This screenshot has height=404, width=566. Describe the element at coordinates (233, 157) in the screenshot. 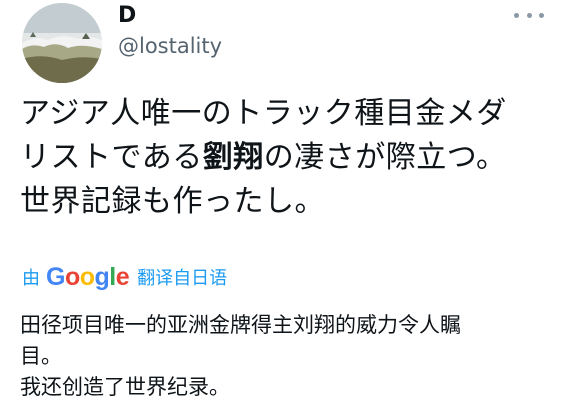

I see `tweet-bold-name: 劉翔` at that location.